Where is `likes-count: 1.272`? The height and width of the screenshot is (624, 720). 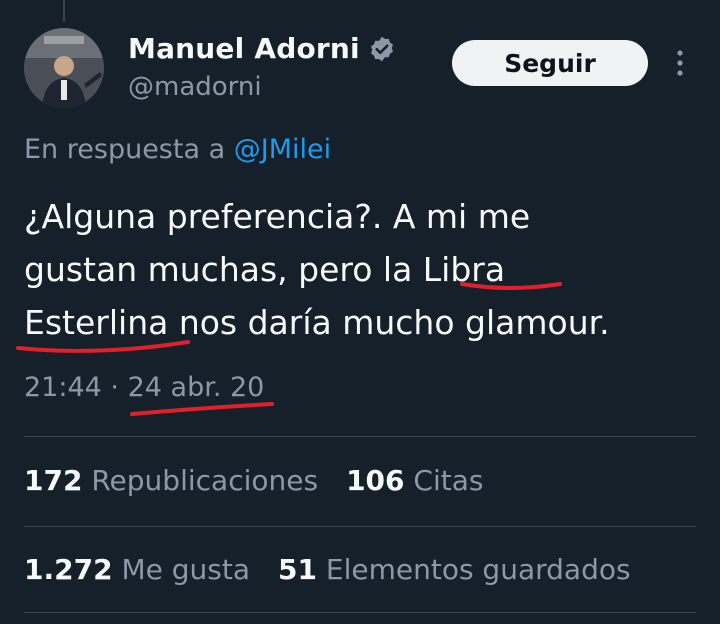
likes-count: 1.272 is located at coordinates (68, 569).